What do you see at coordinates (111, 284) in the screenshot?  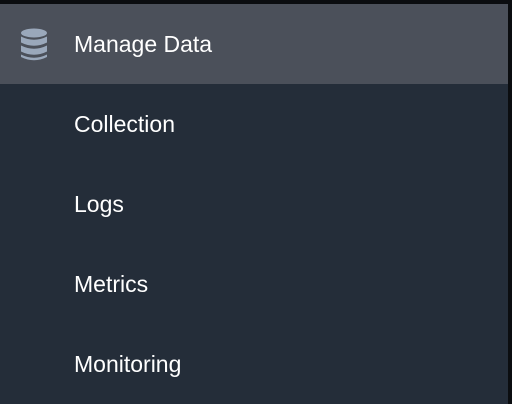 I see `menu-item-label: Metrics` at bounding box center [111, 284].